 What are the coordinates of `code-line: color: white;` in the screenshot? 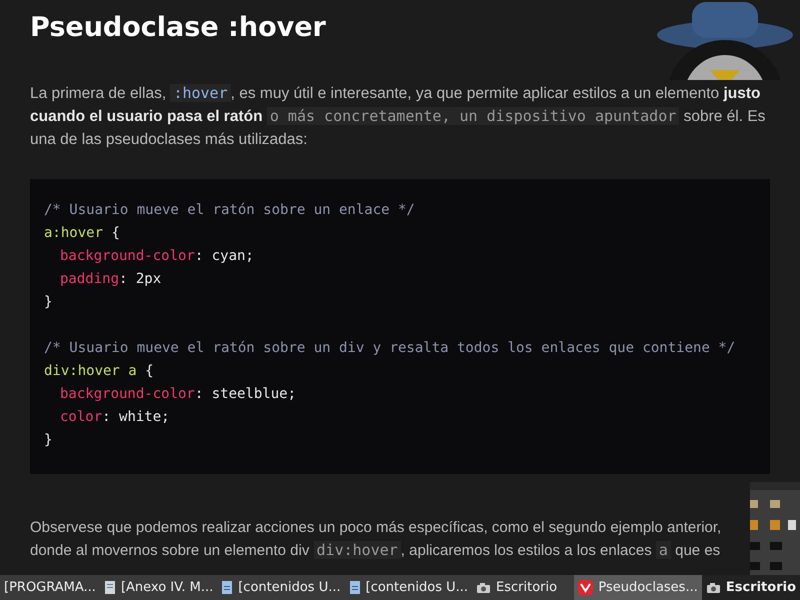 It's located at (115, 418).